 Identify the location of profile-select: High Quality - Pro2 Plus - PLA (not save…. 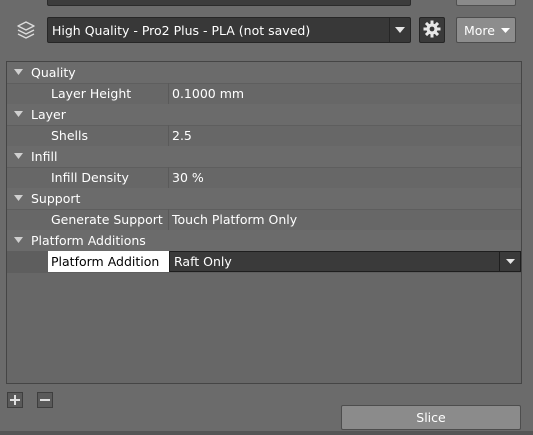
(229, 30).